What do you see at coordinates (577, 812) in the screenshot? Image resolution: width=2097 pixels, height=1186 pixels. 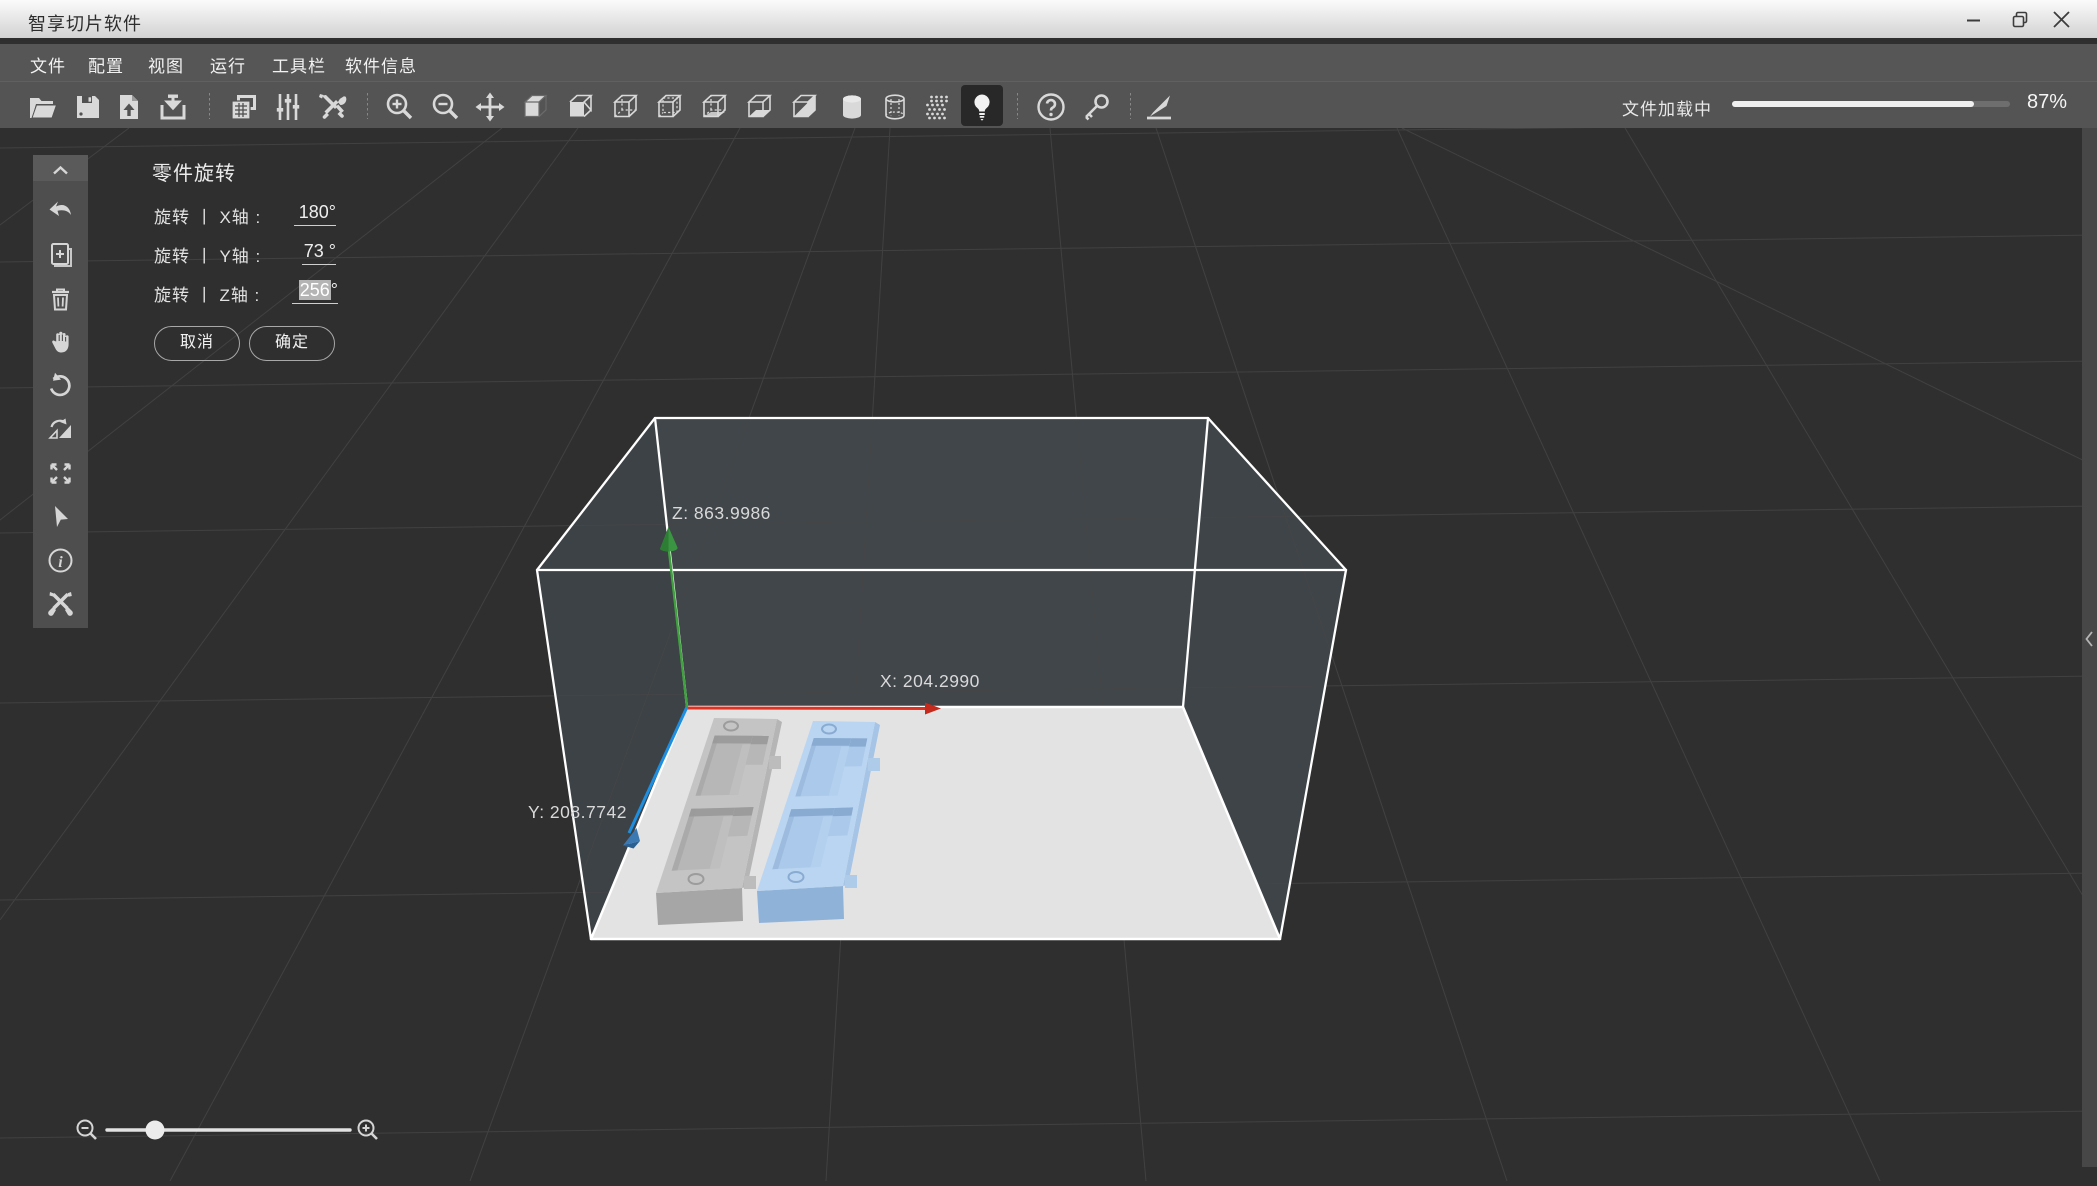 I see `svg-text: Y: 208.7742` at bounding box center [577, 812].